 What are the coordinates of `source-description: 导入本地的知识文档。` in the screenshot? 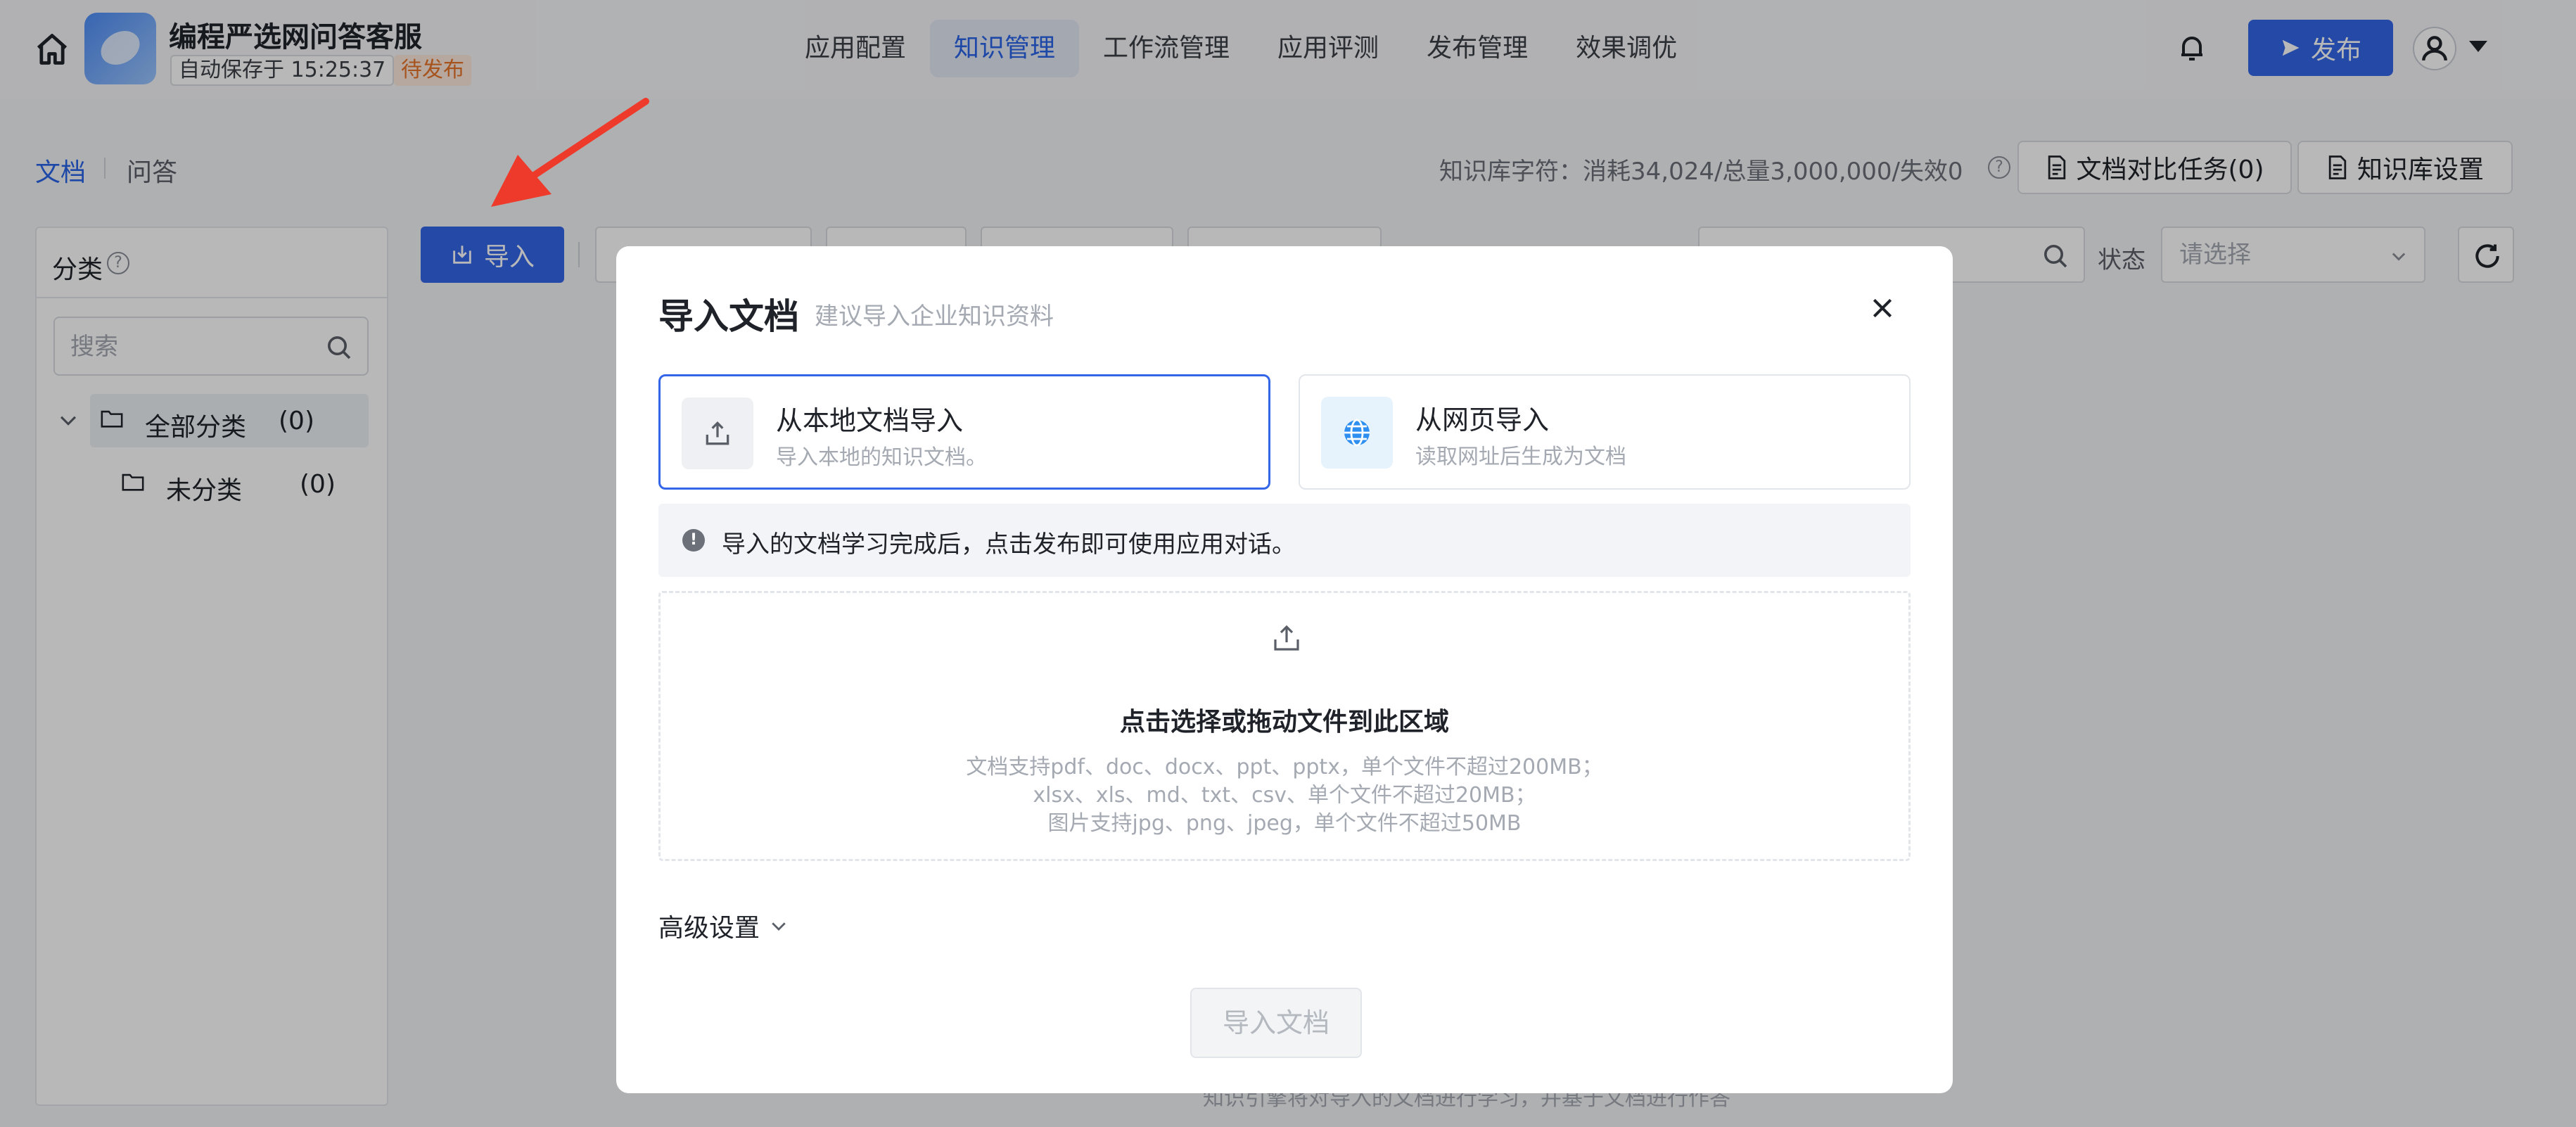 It's located at (881, 458).